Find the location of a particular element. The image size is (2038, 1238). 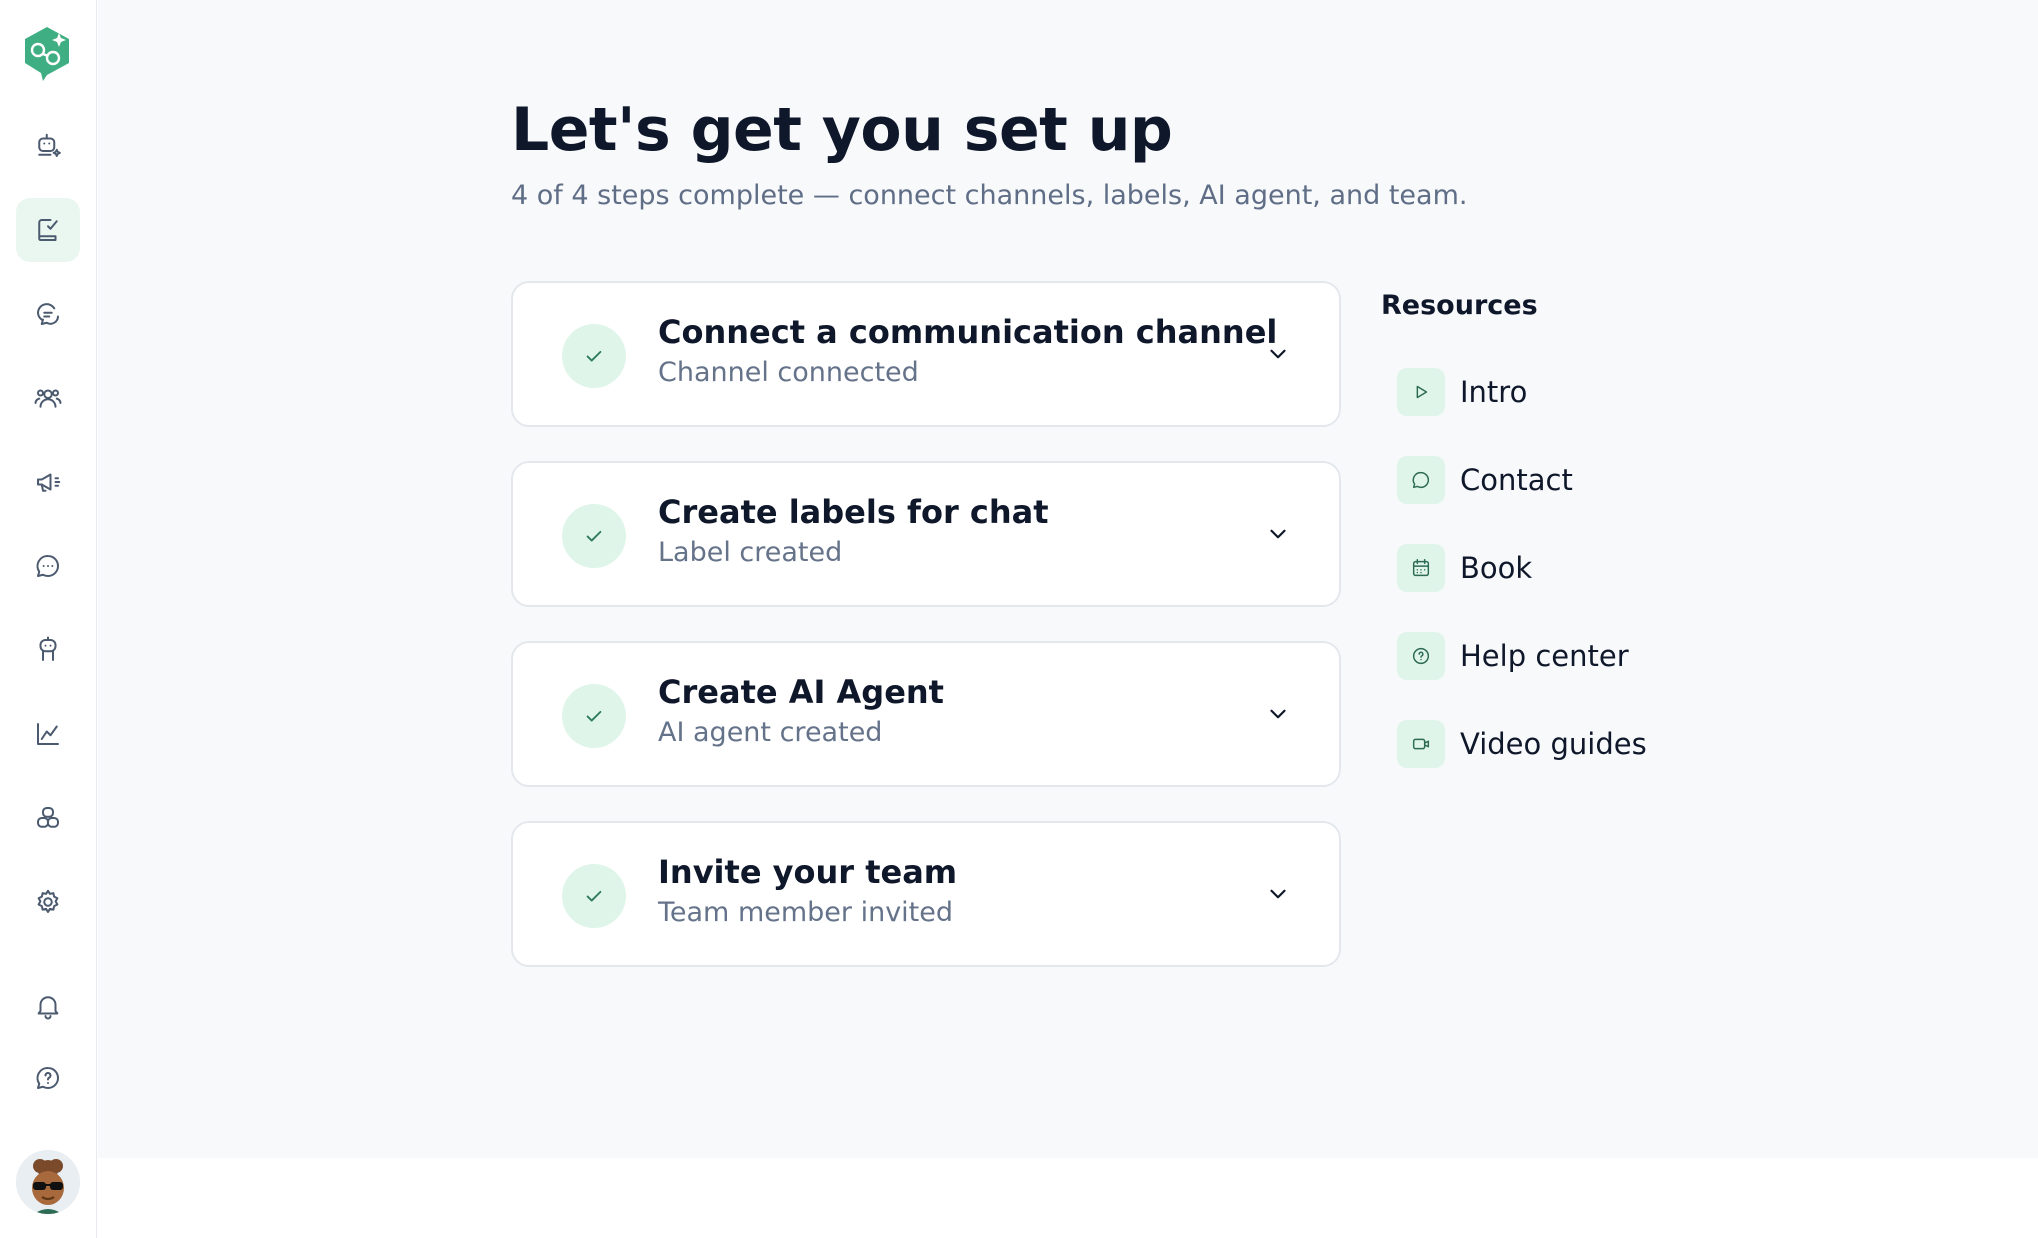

resource-label: Contact is located at coordinates (1516, 480).